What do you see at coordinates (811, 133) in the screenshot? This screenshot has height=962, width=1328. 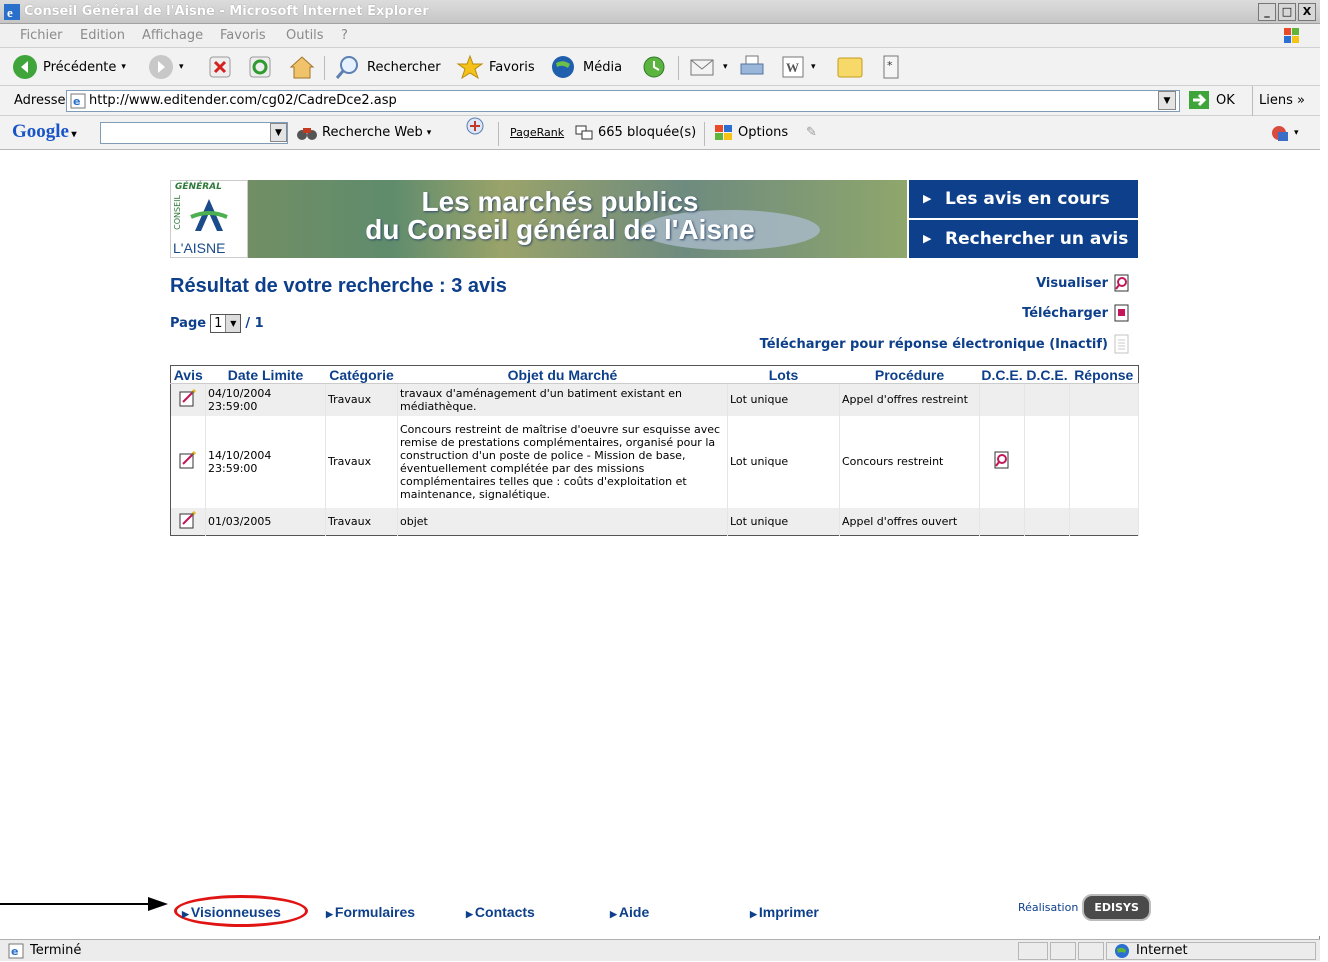 I see `pencil-icon: ✎` at bounding box center [811, 133].